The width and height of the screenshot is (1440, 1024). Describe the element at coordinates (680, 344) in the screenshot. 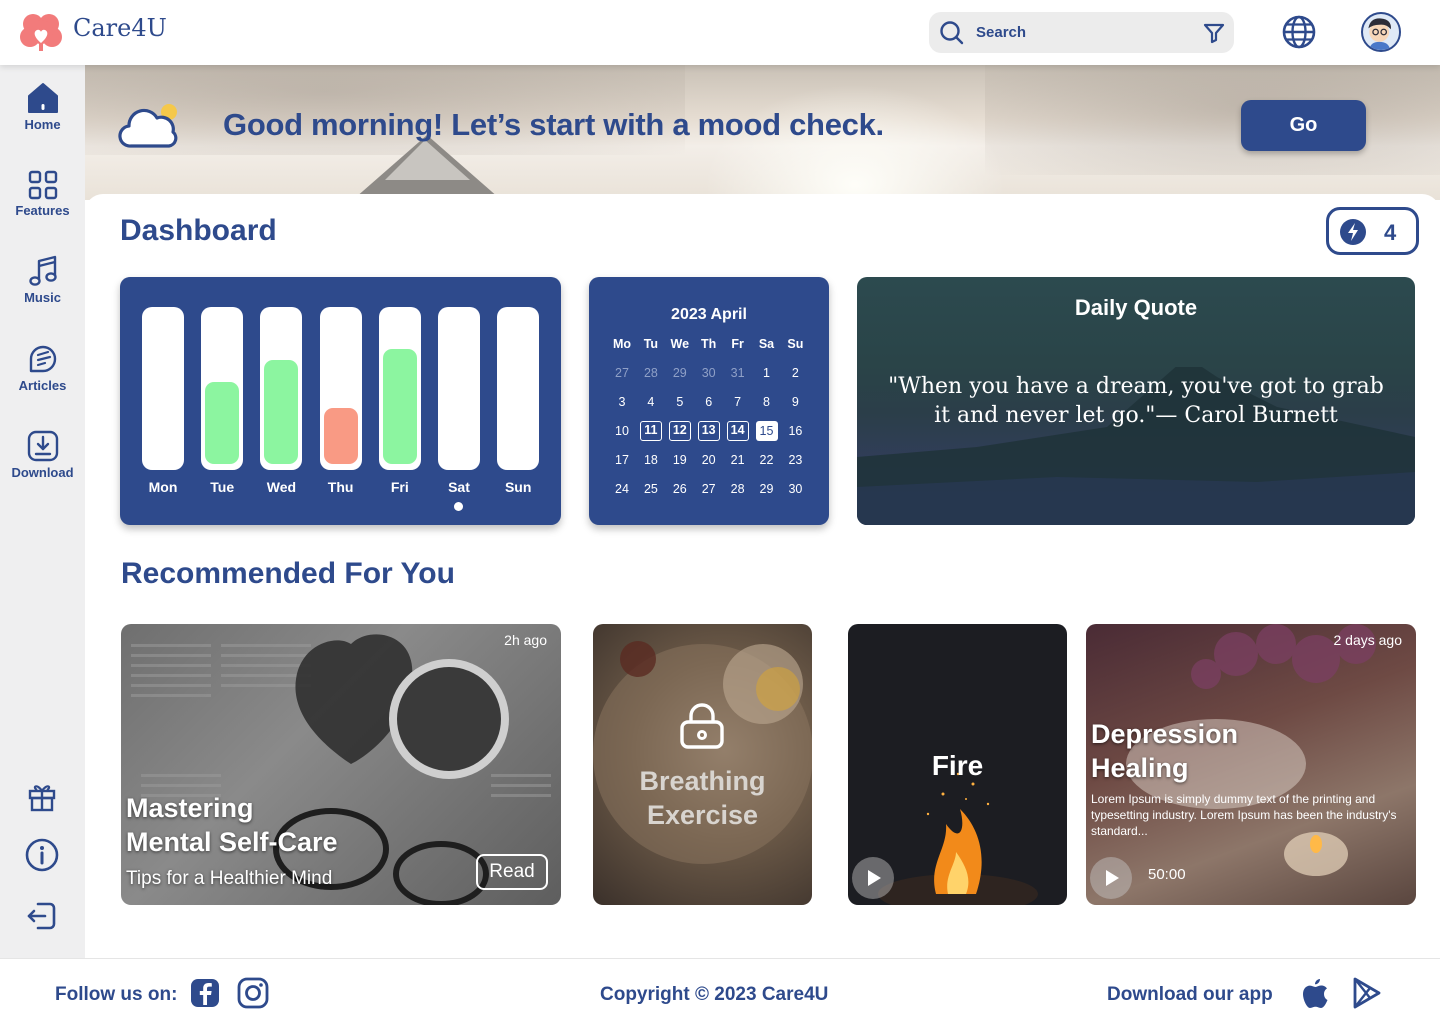

I see `calendar-weekday-header: We` at that location.